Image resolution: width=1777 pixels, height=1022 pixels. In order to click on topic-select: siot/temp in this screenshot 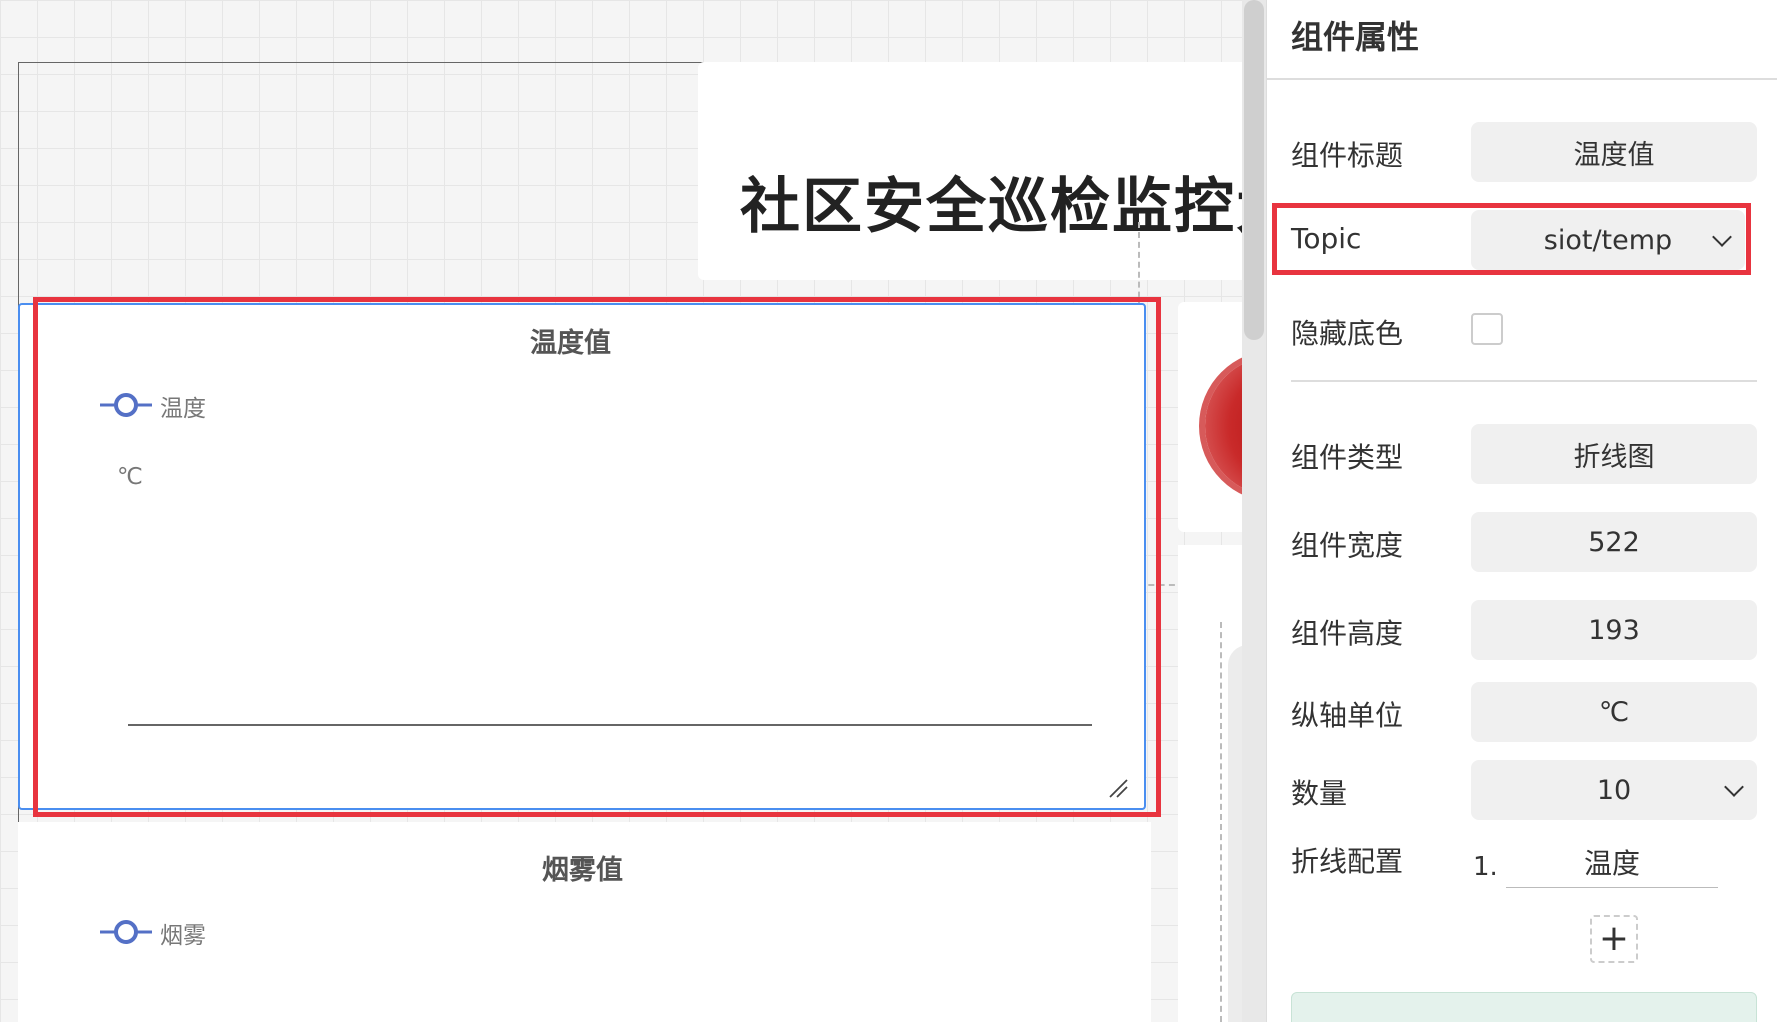, I will do `click(1608, 240)`.